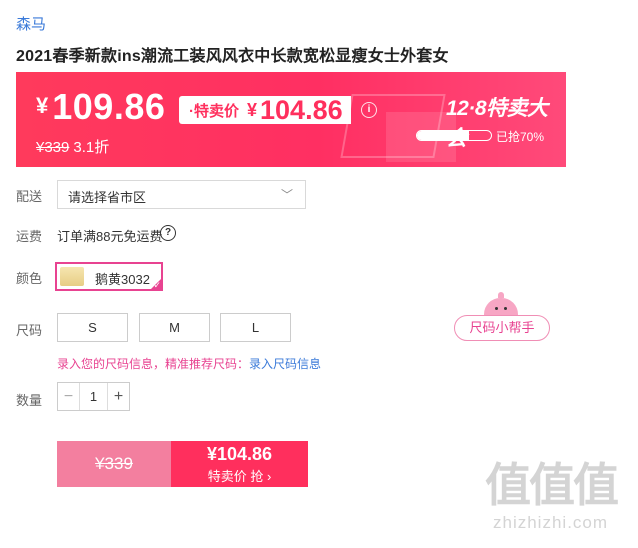 The height and width of the screenshot is (548, 638). What do you see at coordinates (255, 327) in the screenshot?
I see `size-option-l: L` at bounding box center [255, 327].